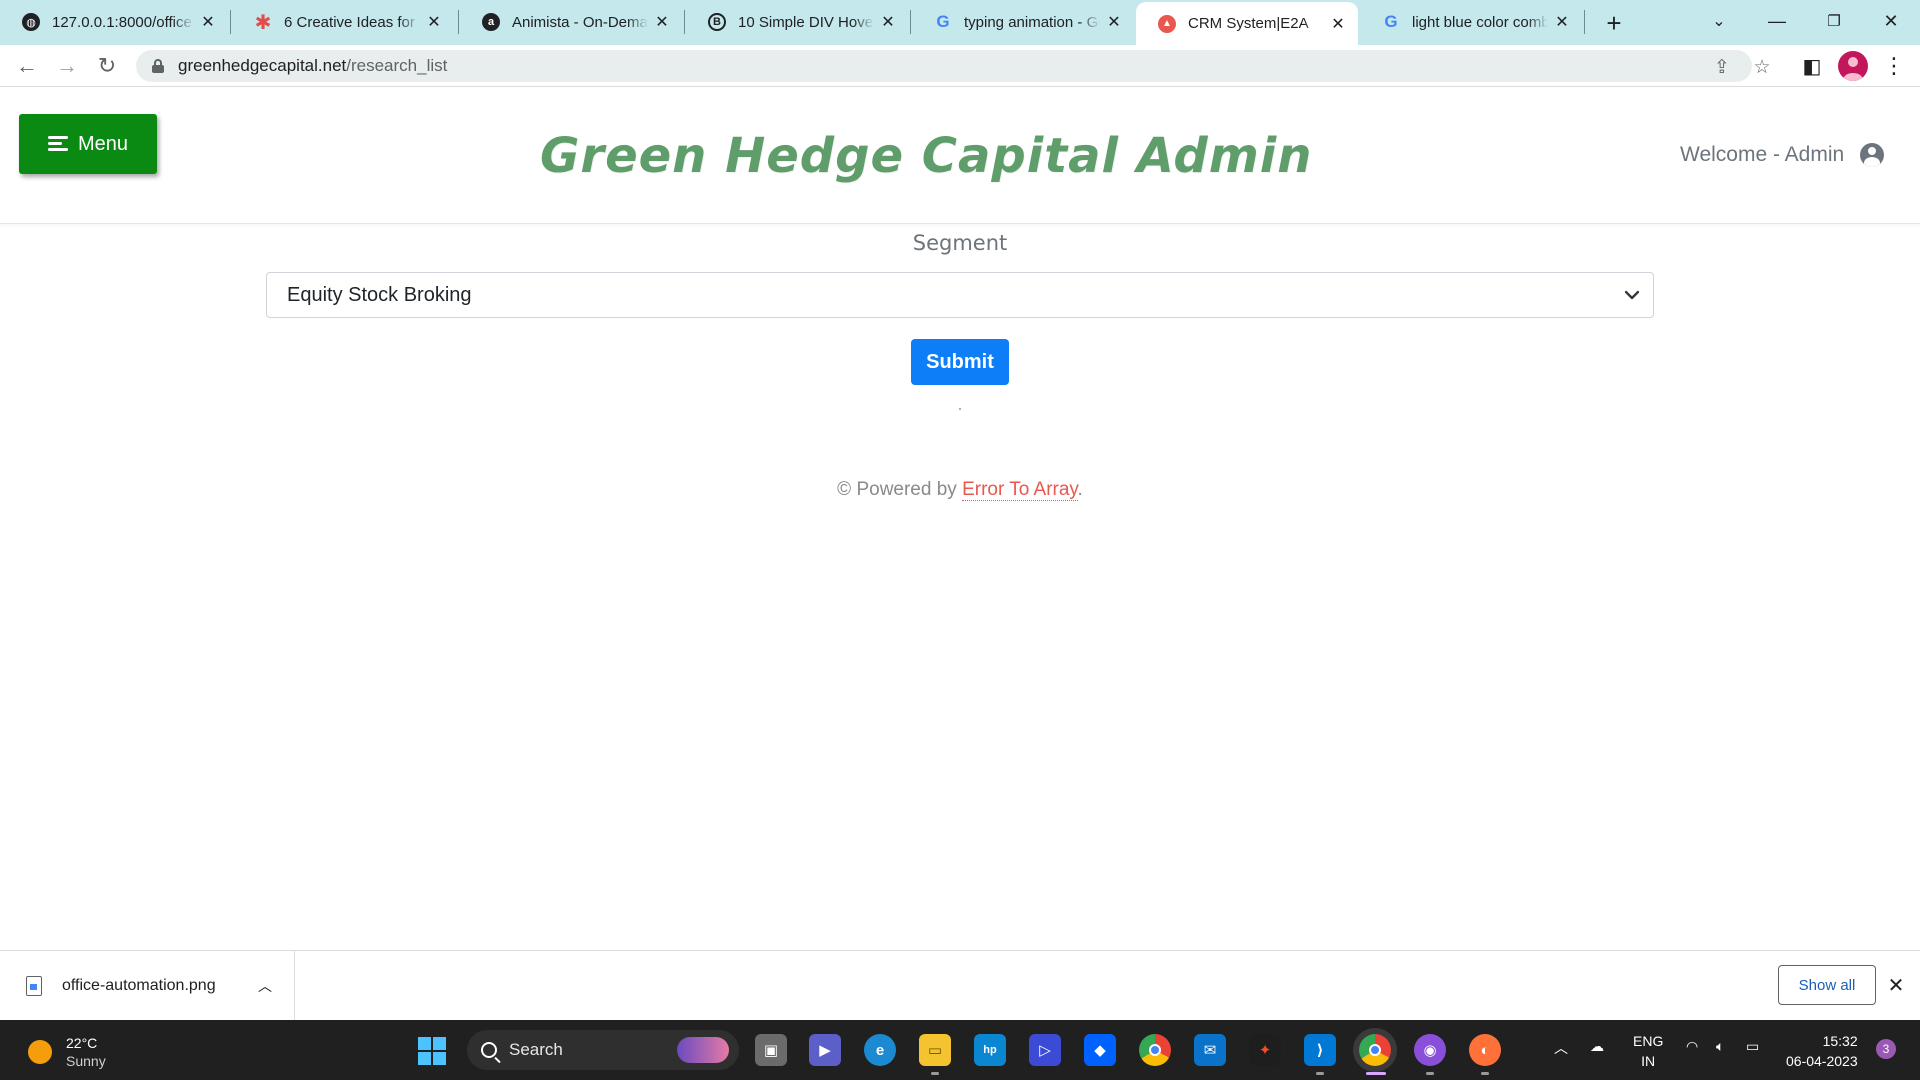 This screenshot has width=1920, height=1080. Describe the element at coordinates (1822, 1061) in the screenshot. I see `clock-date: 06-04-2023` at that location.